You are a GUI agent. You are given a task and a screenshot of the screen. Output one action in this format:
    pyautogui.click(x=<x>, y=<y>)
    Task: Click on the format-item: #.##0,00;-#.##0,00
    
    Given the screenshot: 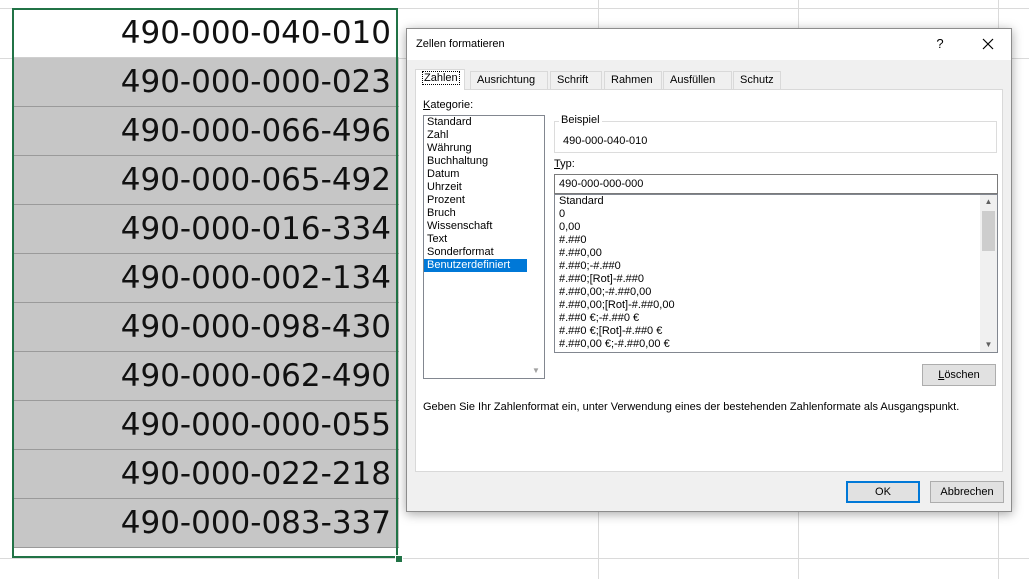 What is the action you would take?
    pyautogui.click(x=776, y=292)
    